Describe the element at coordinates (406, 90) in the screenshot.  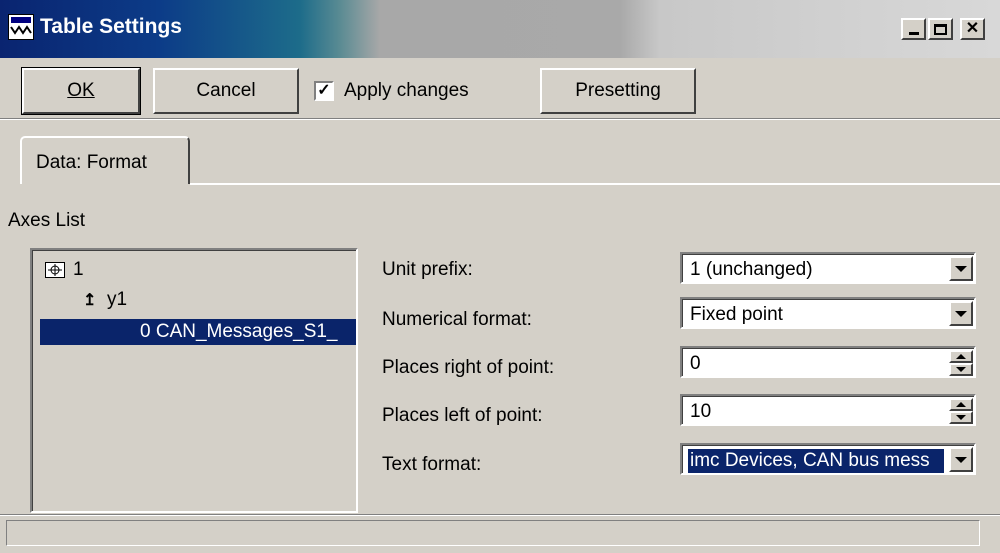
I see `apply-changes-label: Apply changes` at that location.